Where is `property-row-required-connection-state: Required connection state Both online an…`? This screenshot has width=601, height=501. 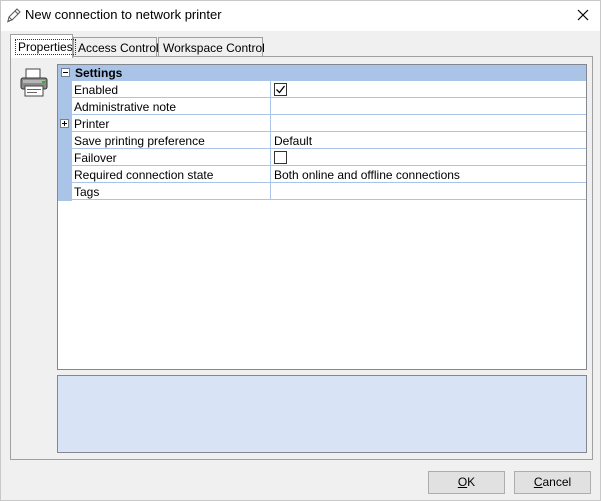 property-row-required-connection-state: Required connection state Both online an… is located at coordinates (329, 174).